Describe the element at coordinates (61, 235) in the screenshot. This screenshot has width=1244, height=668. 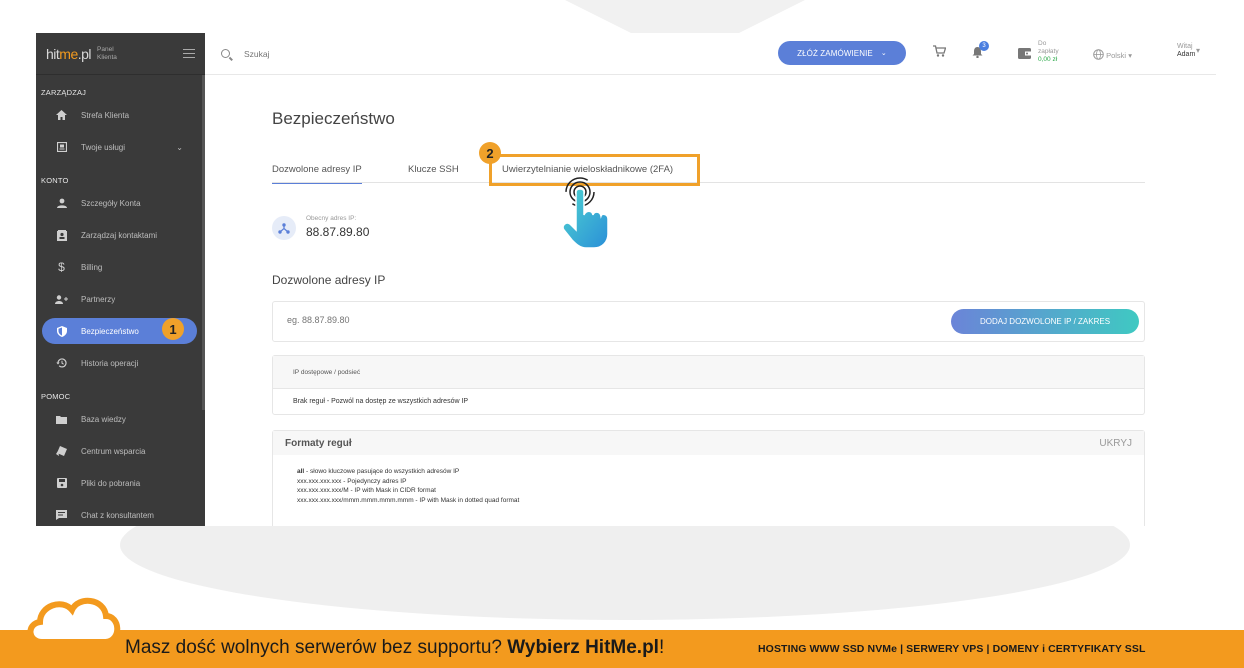
I see `contacts-icon` at that location.